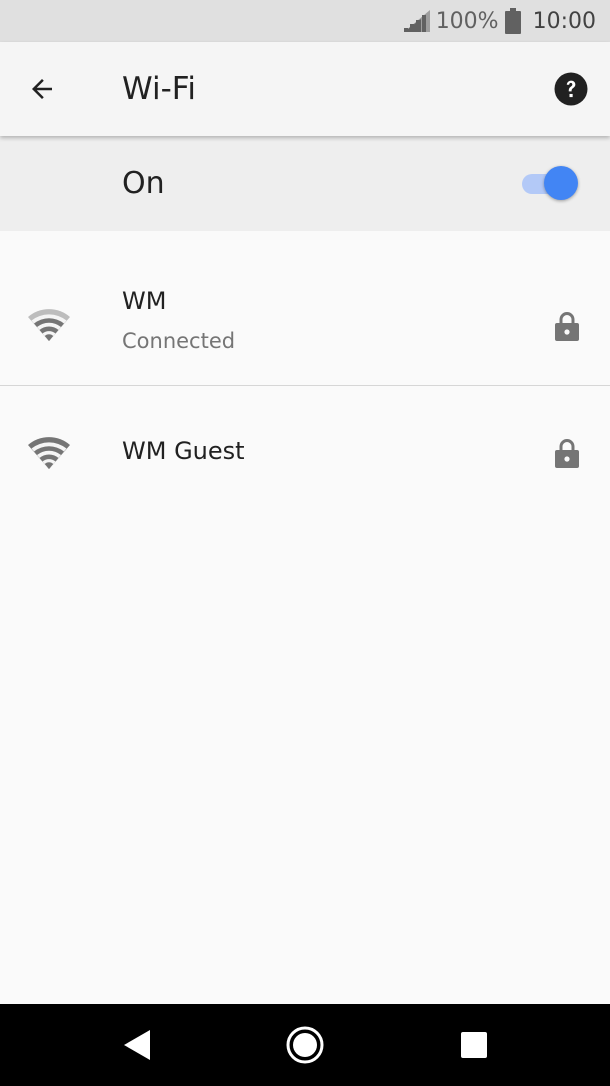  What do you see at coordinates (183, 451) in the screenshot?
I see `network-name: WM Guest` at bounding box center [183, 451].